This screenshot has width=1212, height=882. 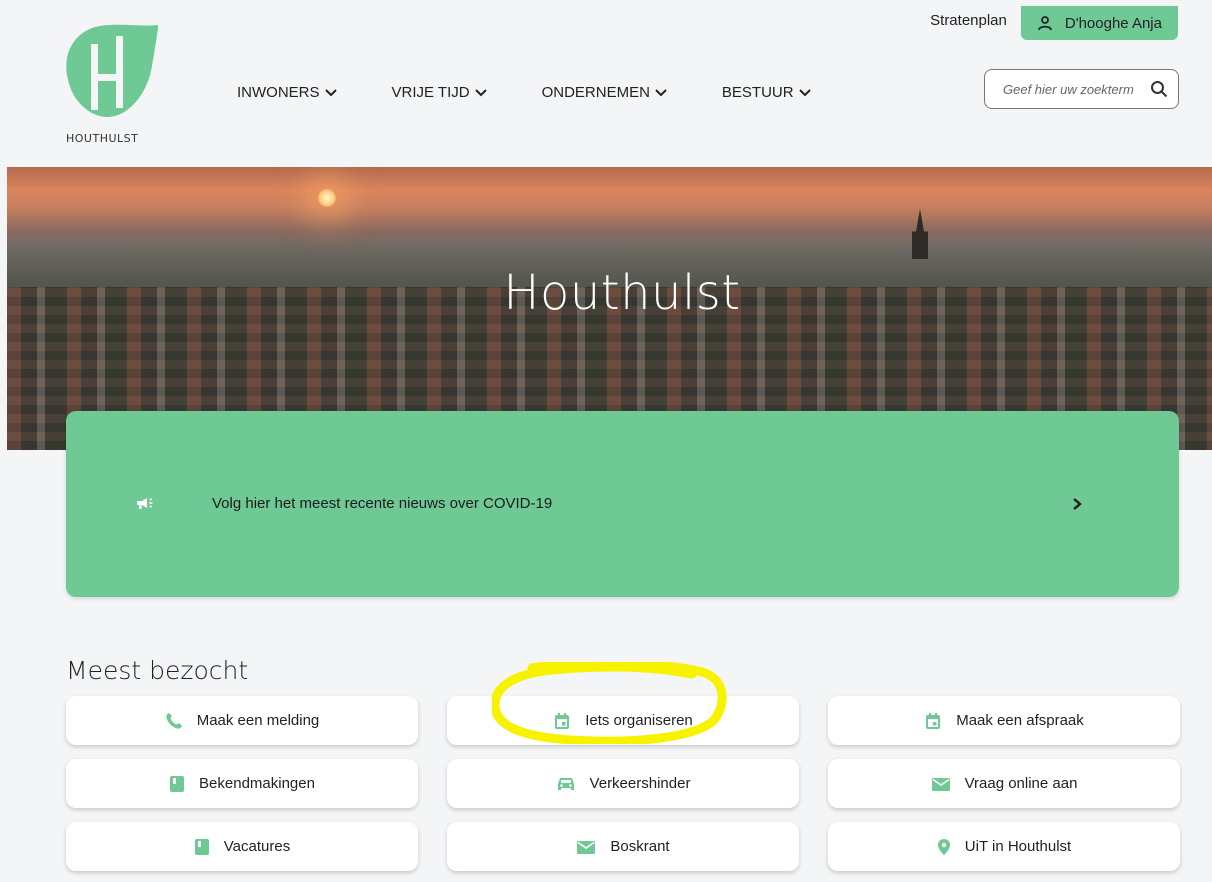 I want to click on nav-label: BESTUUR, so click(x=757, y=92).